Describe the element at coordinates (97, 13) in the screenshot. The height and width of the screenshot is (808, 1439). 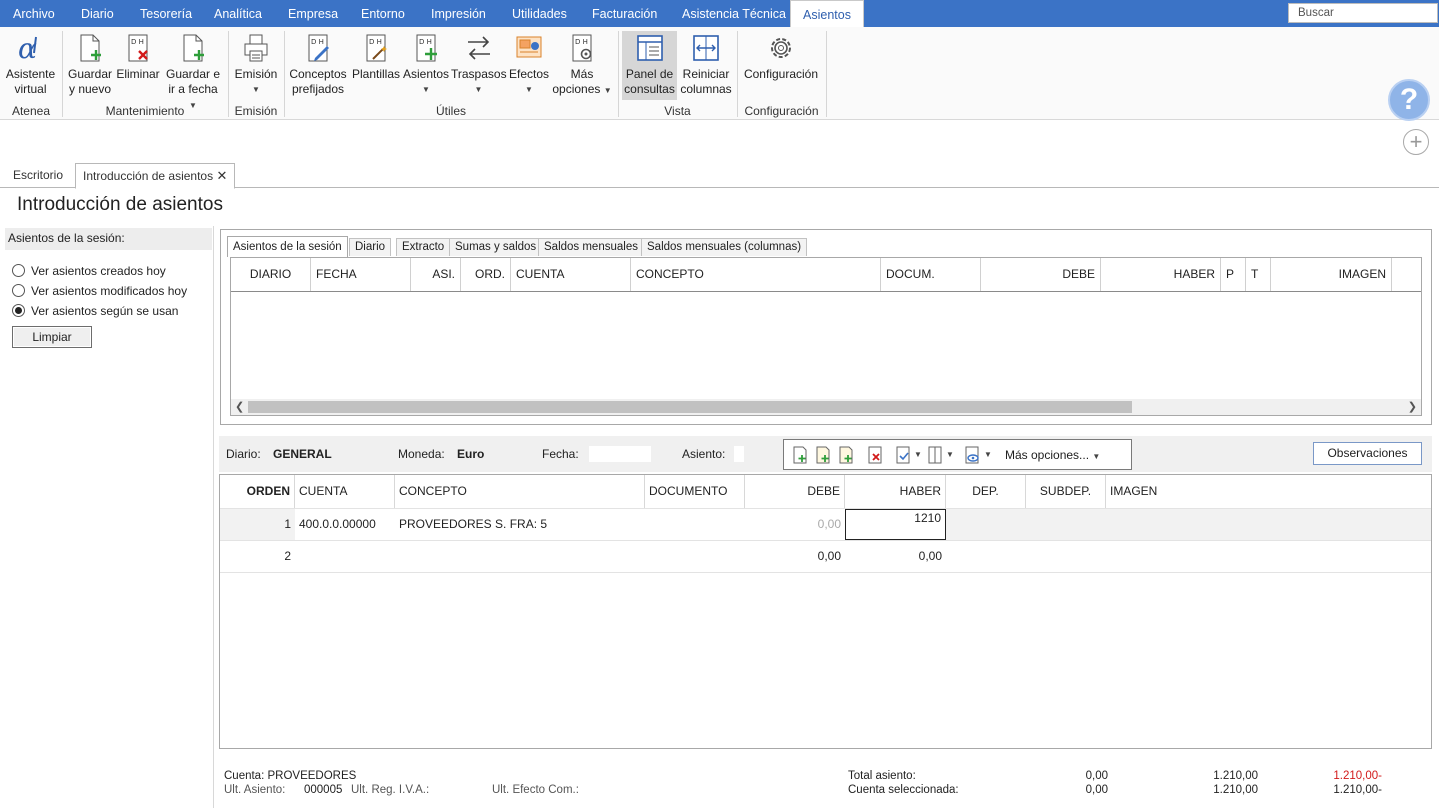
I see `menu-diario: Diario` at that location.